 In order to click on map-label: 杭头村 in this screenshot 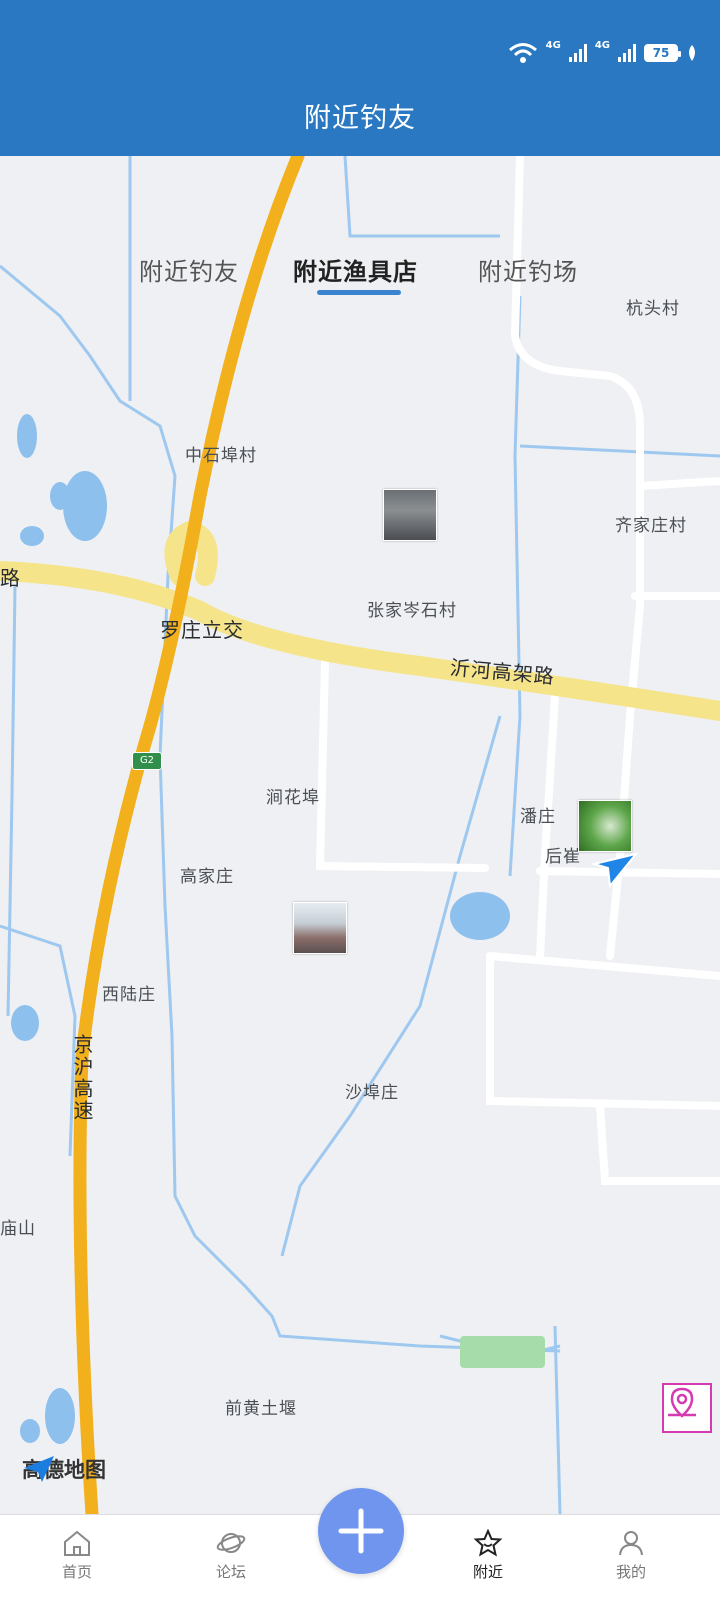, I will do `click(653, 309)`.